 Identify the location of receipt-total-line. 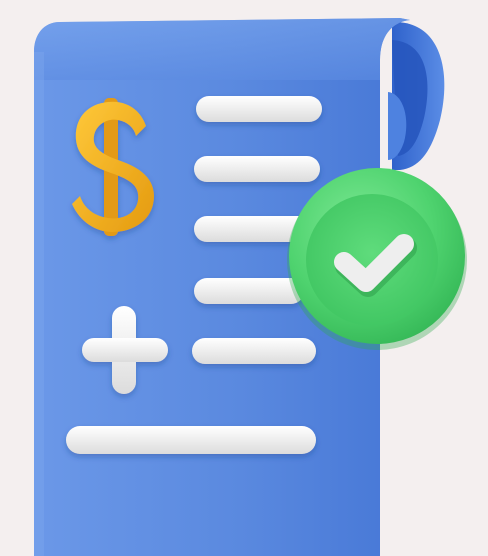
(191, 440).